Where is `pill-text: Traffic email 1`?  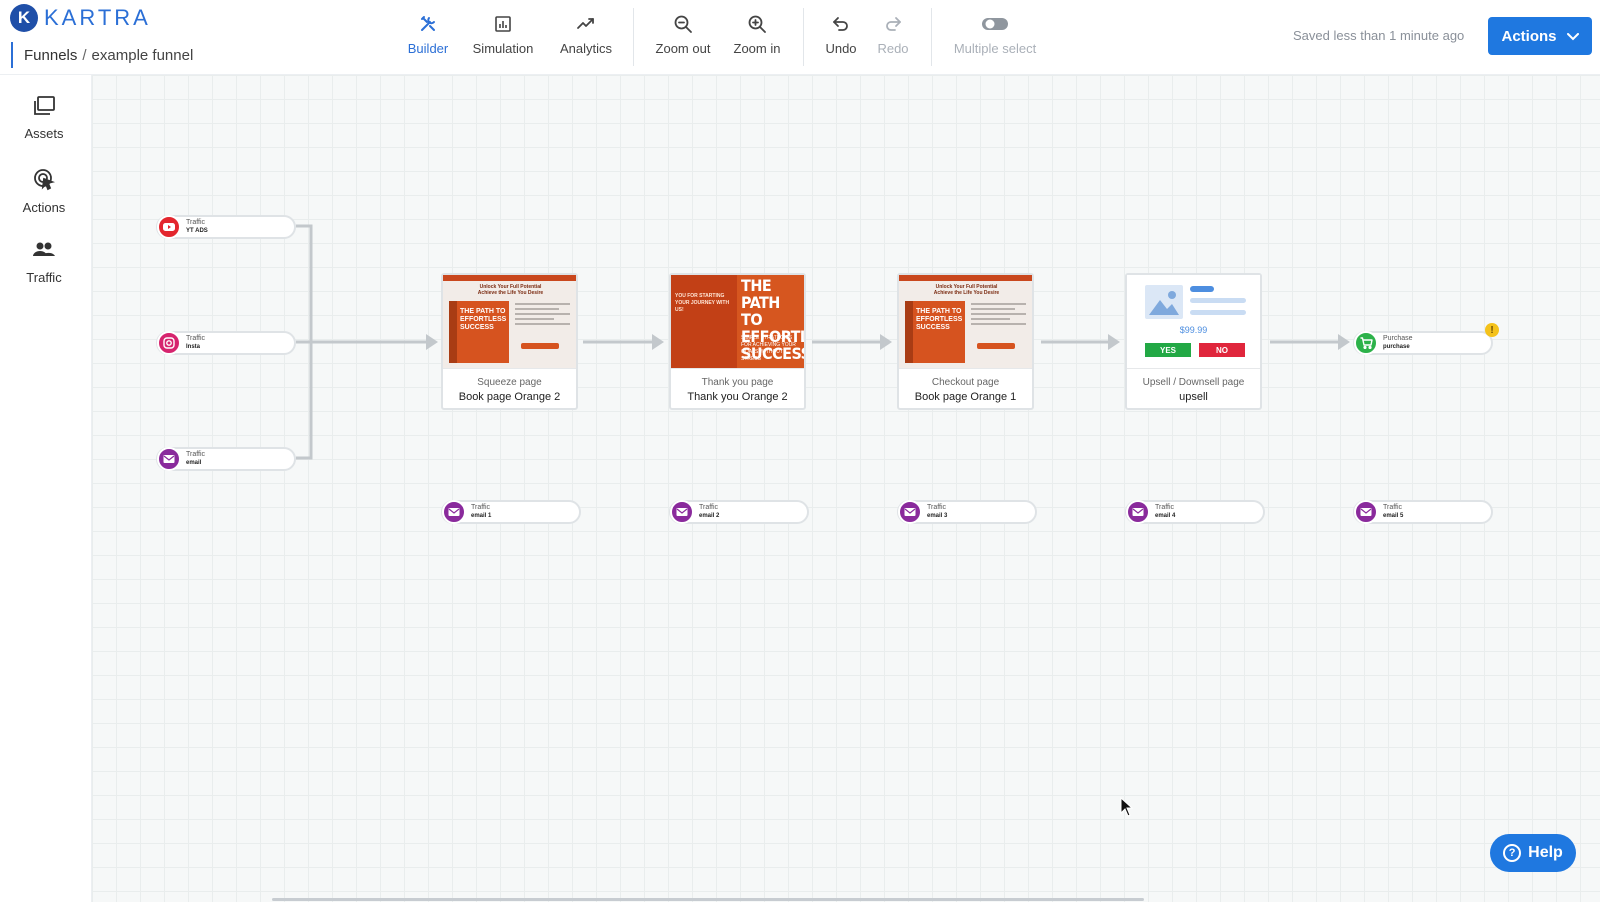 pill-text: Traffic email 1 is located at coordinates (481, 512).